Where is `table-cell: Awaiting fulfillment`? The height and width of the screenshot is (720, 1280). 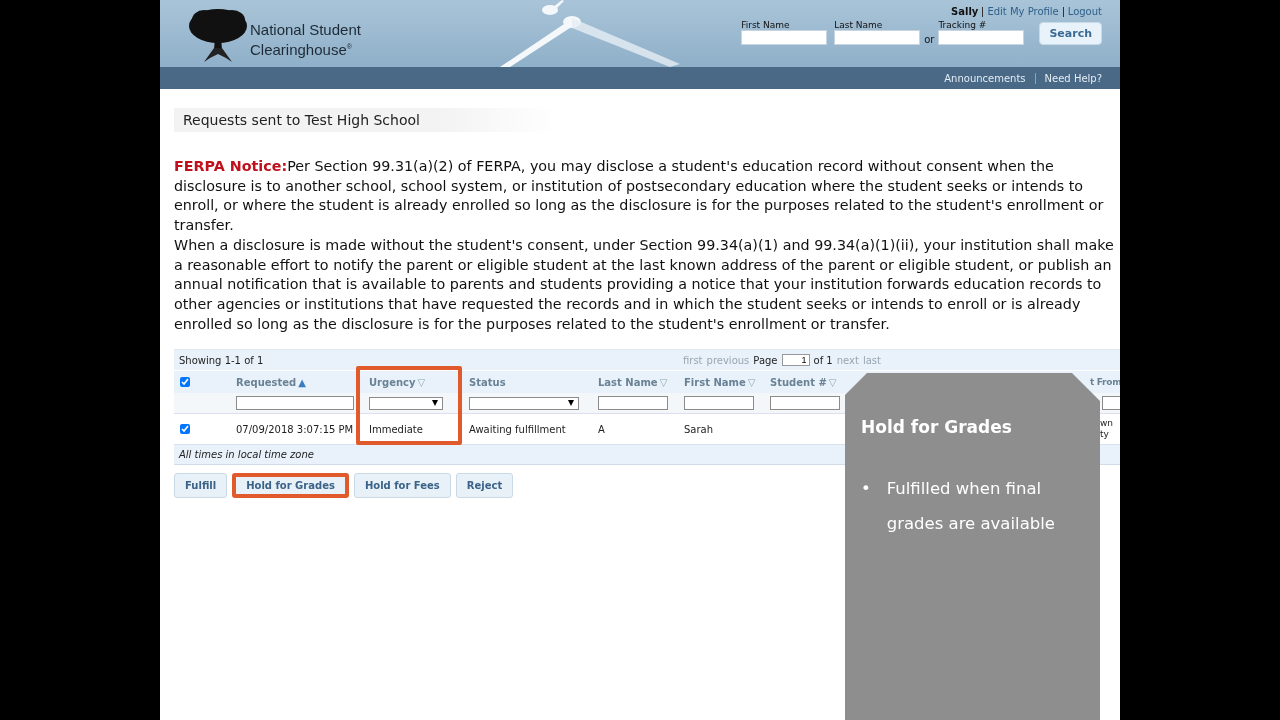
table-cell: Awaiting fulfillment is located at coordinates (517, 429).